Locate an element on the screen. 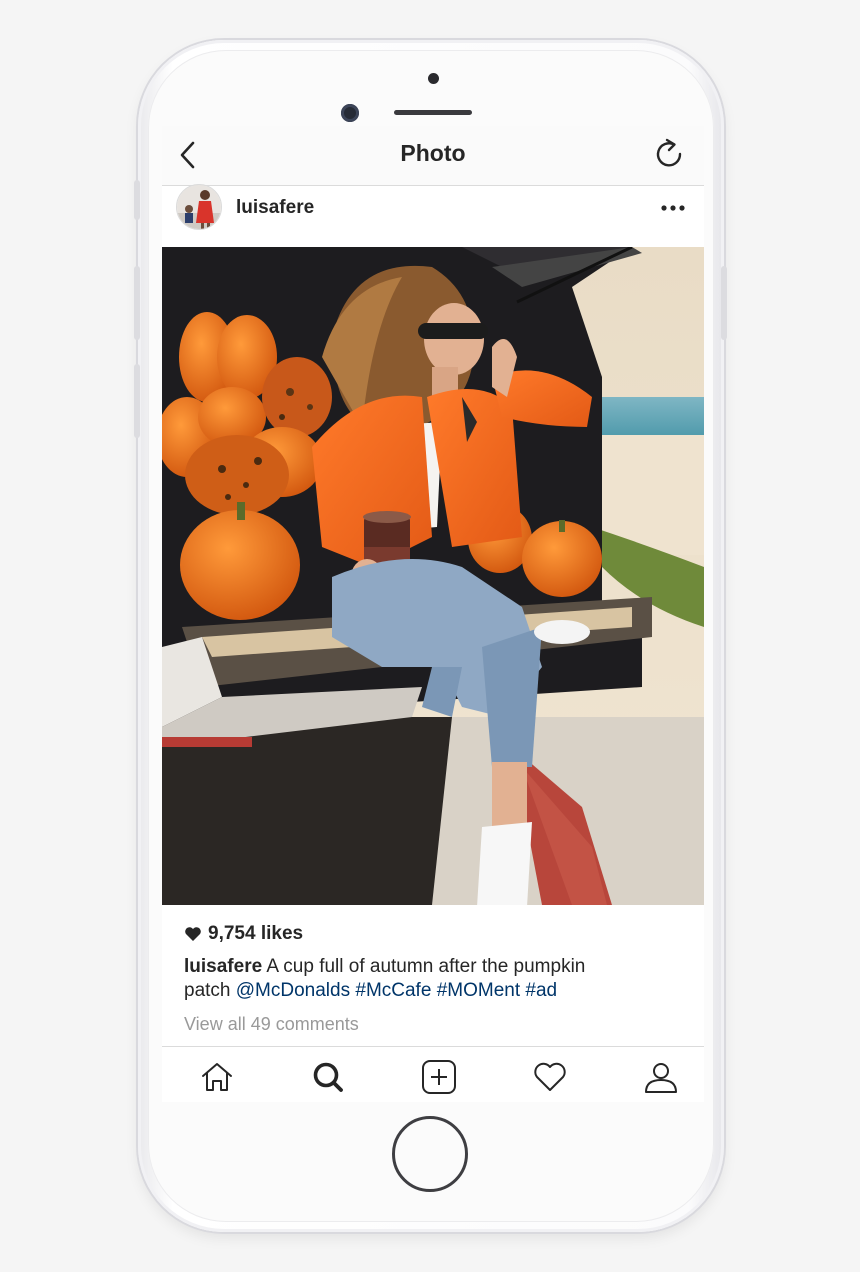  caption-hashtag: #ad is located at coordinates (541, 990).